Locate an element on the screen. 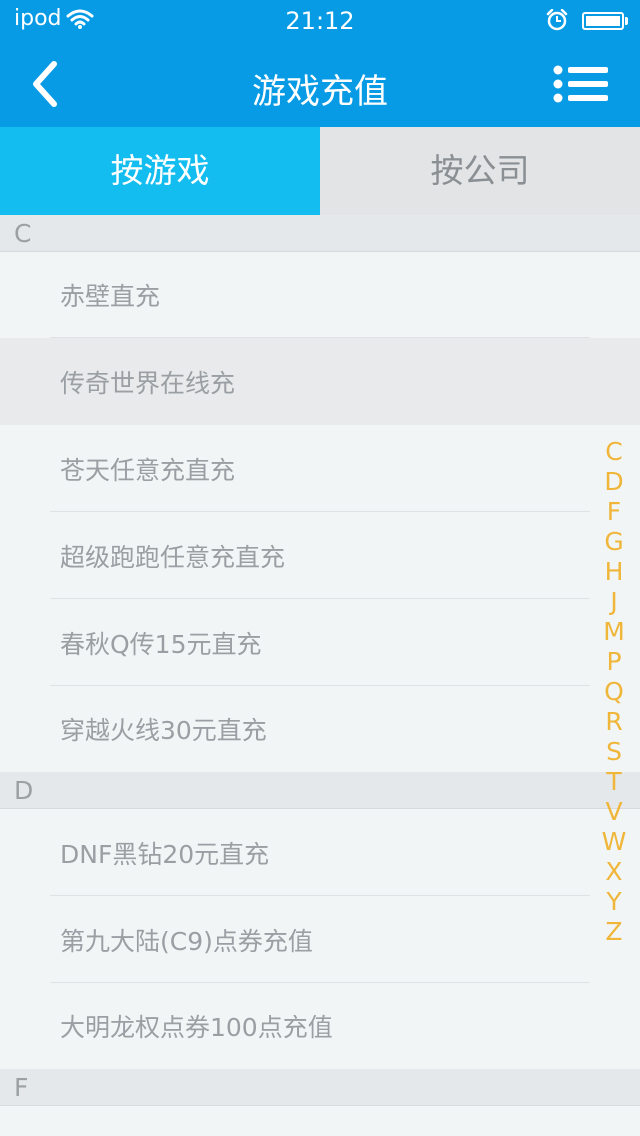 This screenshot has width=640, height=1136. list-item: 春秋Q传15元直充 is located at coordinates (320, 642).